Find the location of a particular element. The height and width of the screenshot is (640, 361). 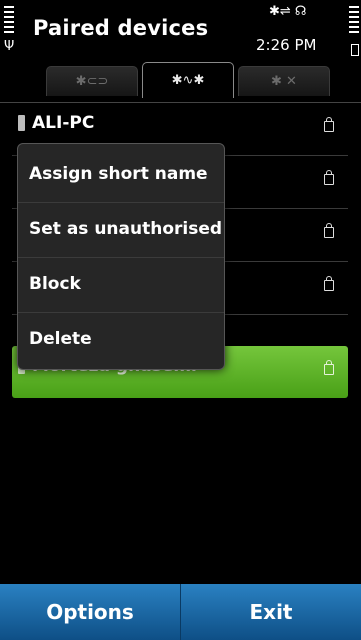

device-name: ALI-PC is located at coordinates (63, 123).